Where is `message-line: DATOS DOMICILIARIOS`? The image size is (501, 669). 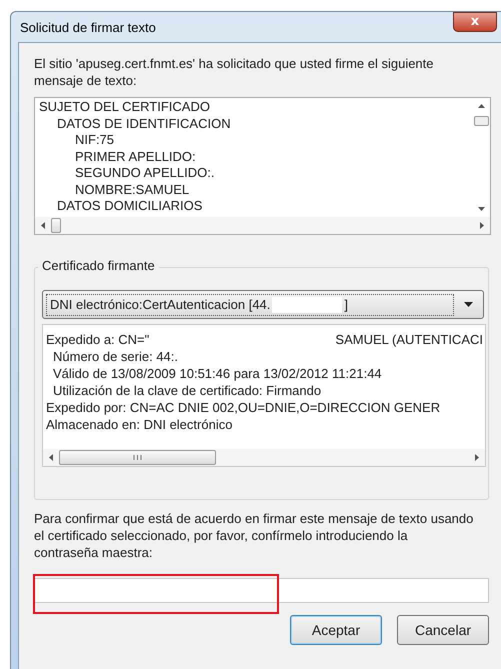 message-line: DATOS DOMICILIARIOS is located at coordinates (130, 206).